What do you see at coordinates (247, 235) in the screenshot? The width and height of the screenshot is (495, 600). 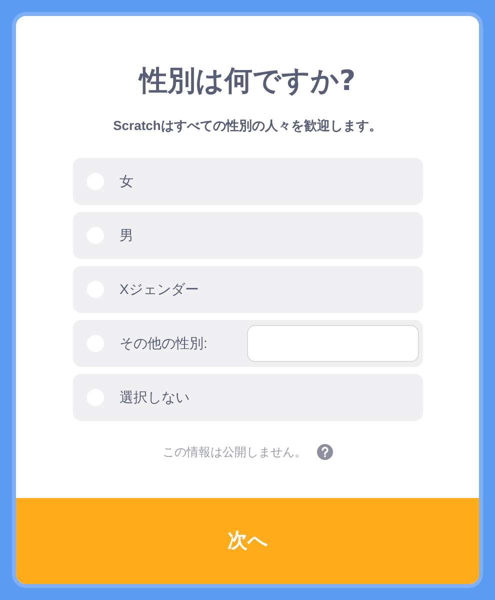 I see `gender-option: 男` at bounding box center [247, 235].